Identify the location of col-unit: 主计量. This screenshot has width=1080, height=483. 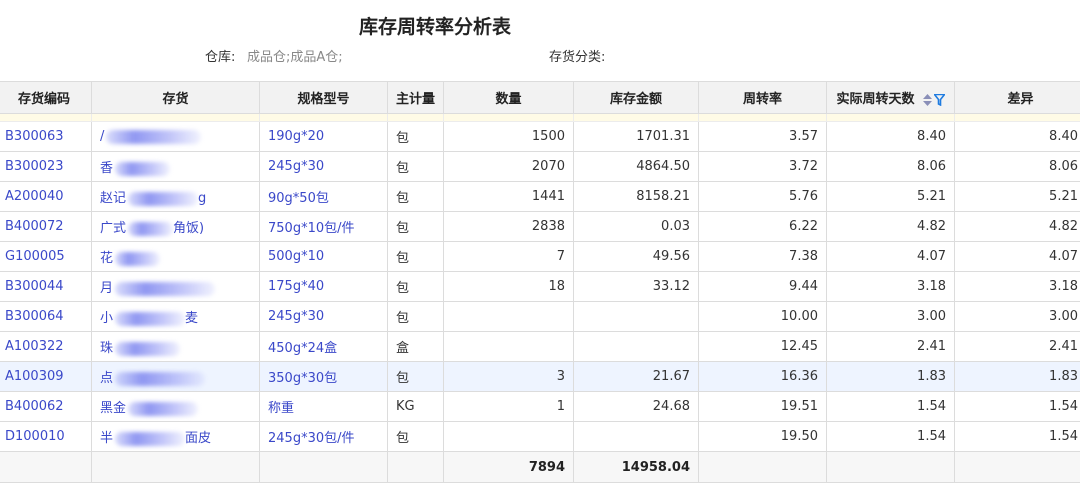
(415, 97).